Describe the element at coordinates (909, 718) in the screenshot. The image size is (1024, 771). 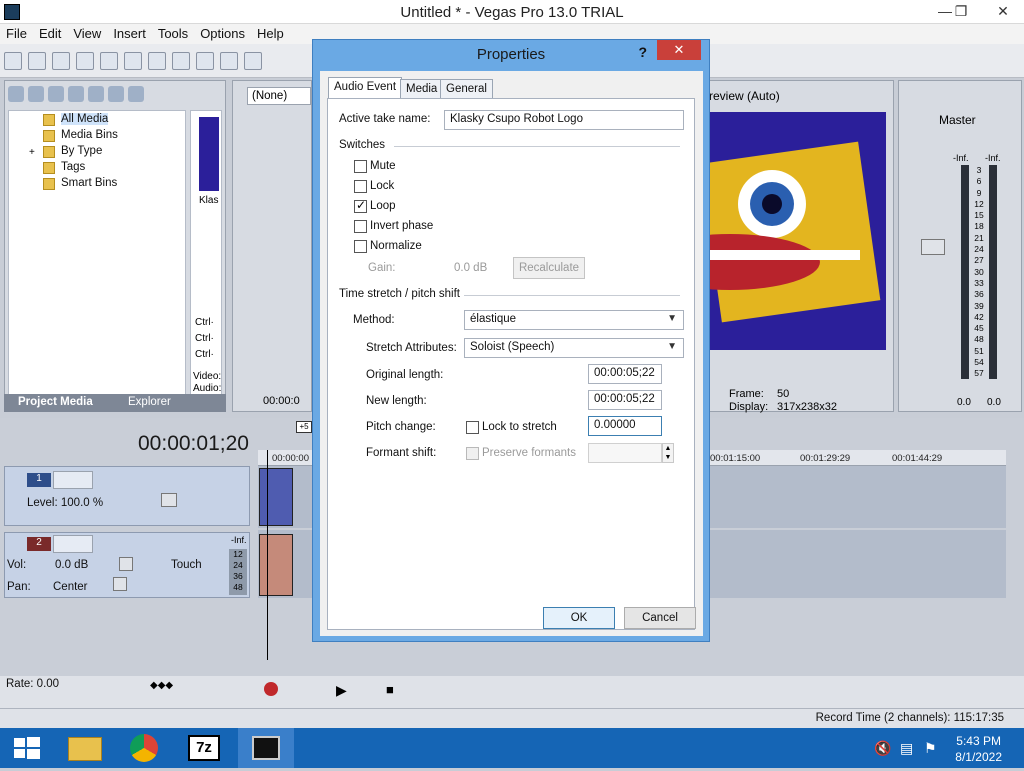
I see `record-time: Record Time (2 channels): 115:17:35` at that location.